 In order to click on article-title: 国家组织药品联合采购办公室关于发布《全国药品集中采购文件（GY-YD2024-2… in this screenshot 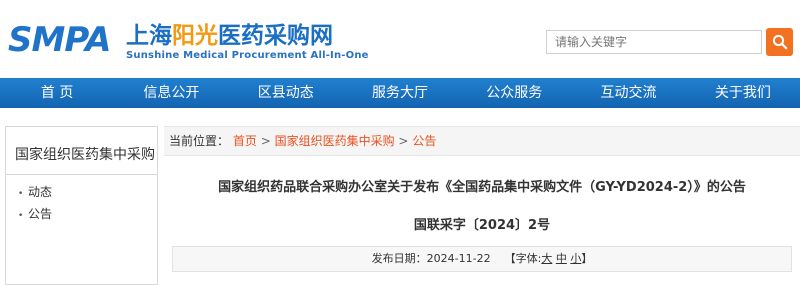, I will do `click(482, 187)`.